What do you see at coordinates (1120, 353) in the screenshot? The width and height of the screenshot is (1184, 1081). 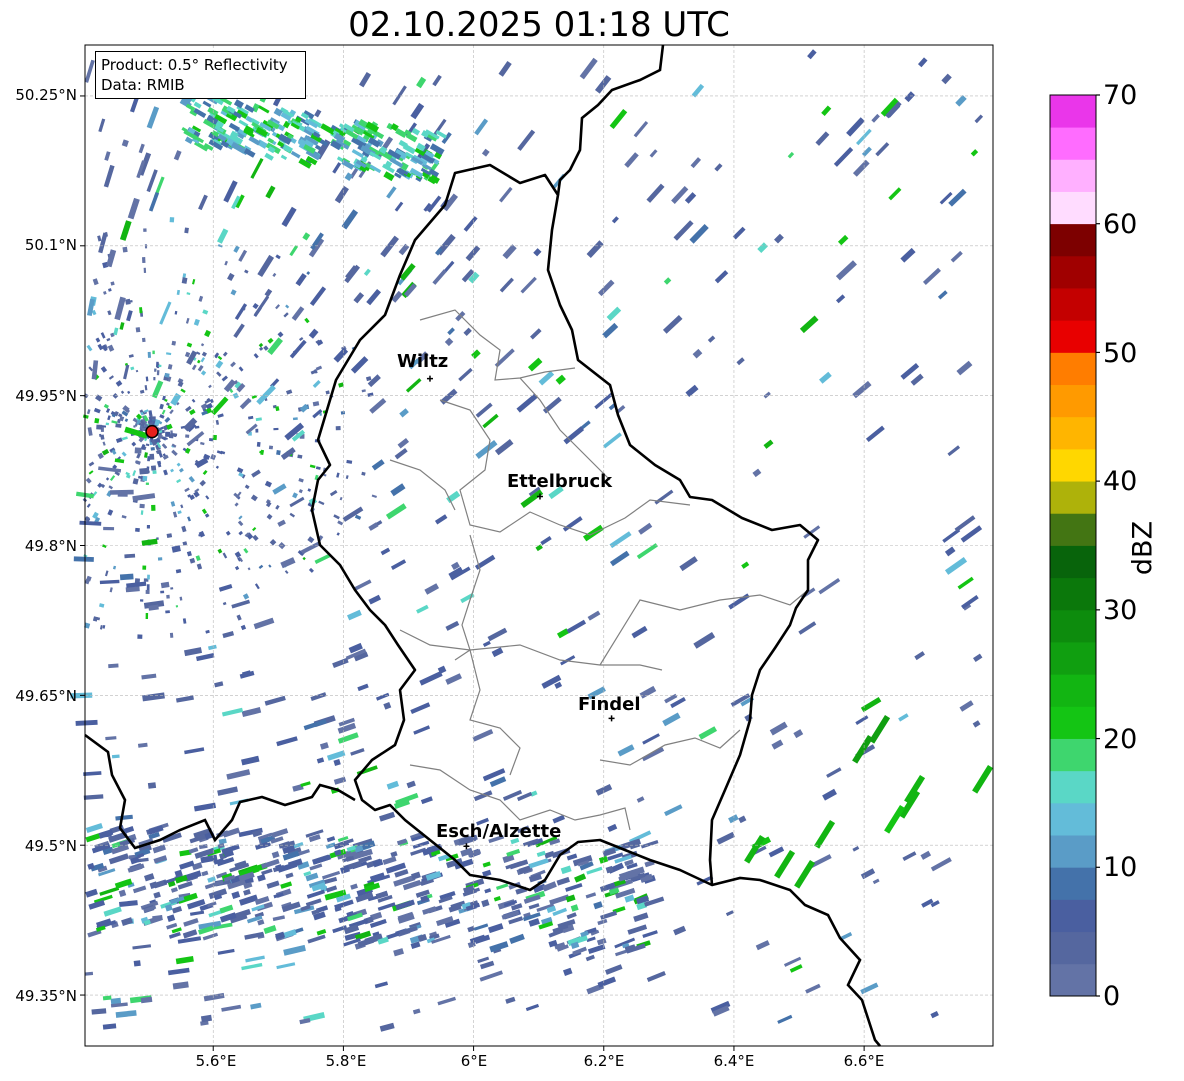 I see `colorbar-tick-label: 50` at bounding box center [1120, 353].